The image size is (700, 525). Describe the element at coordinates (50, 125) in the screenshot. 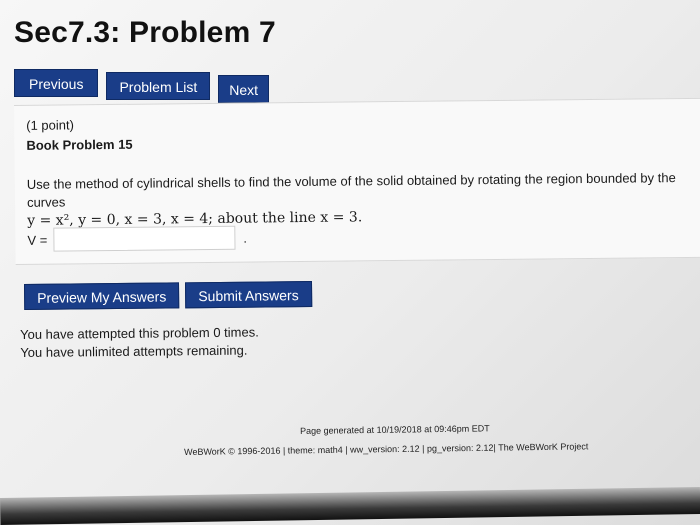

I see `problem-points: (1 point)` at that location.